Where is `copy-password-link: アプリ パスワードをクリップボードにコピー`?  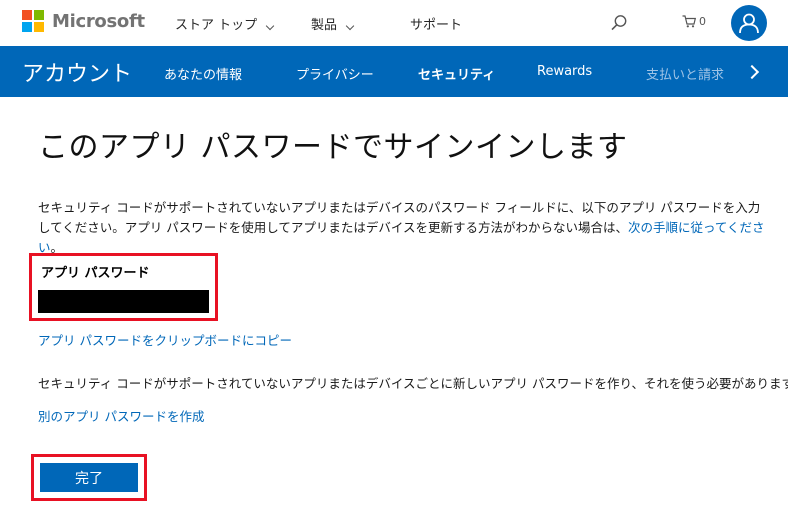
copy-password-link: アプリ パスワードをクリップボードにコピー is located at coordinates (165, 339).